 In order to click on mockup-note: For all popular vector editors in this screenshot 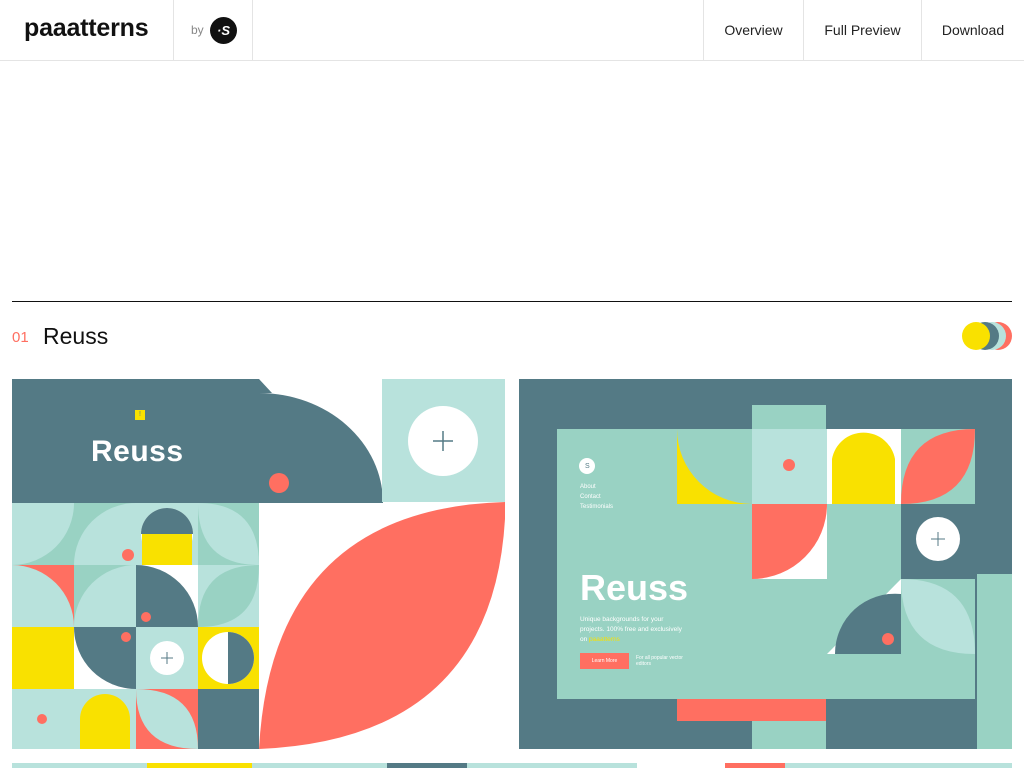, I will do `click(659, 661)`.